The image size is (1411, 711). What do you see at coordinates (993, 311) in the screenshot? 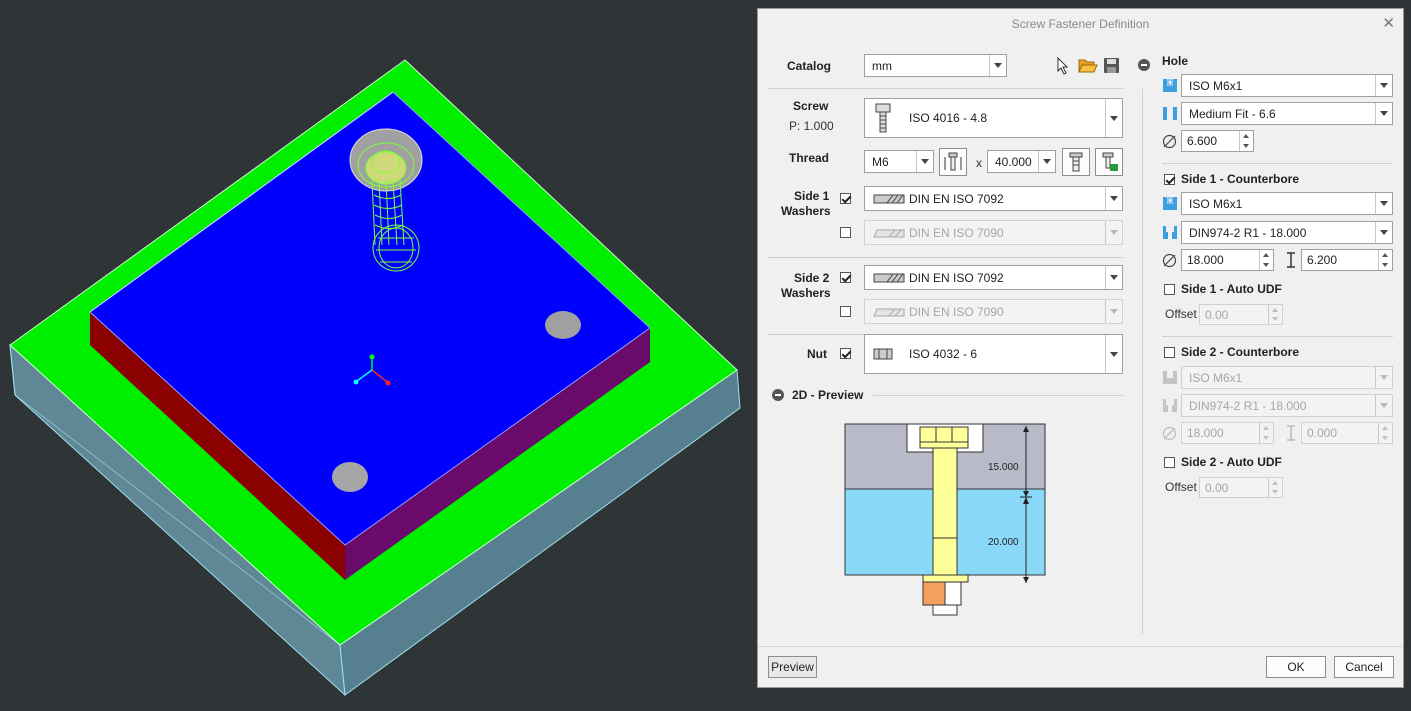
I see `side2-washer2-dropdown: DIN EN ISO 7090` at bounding box center [993, 311].